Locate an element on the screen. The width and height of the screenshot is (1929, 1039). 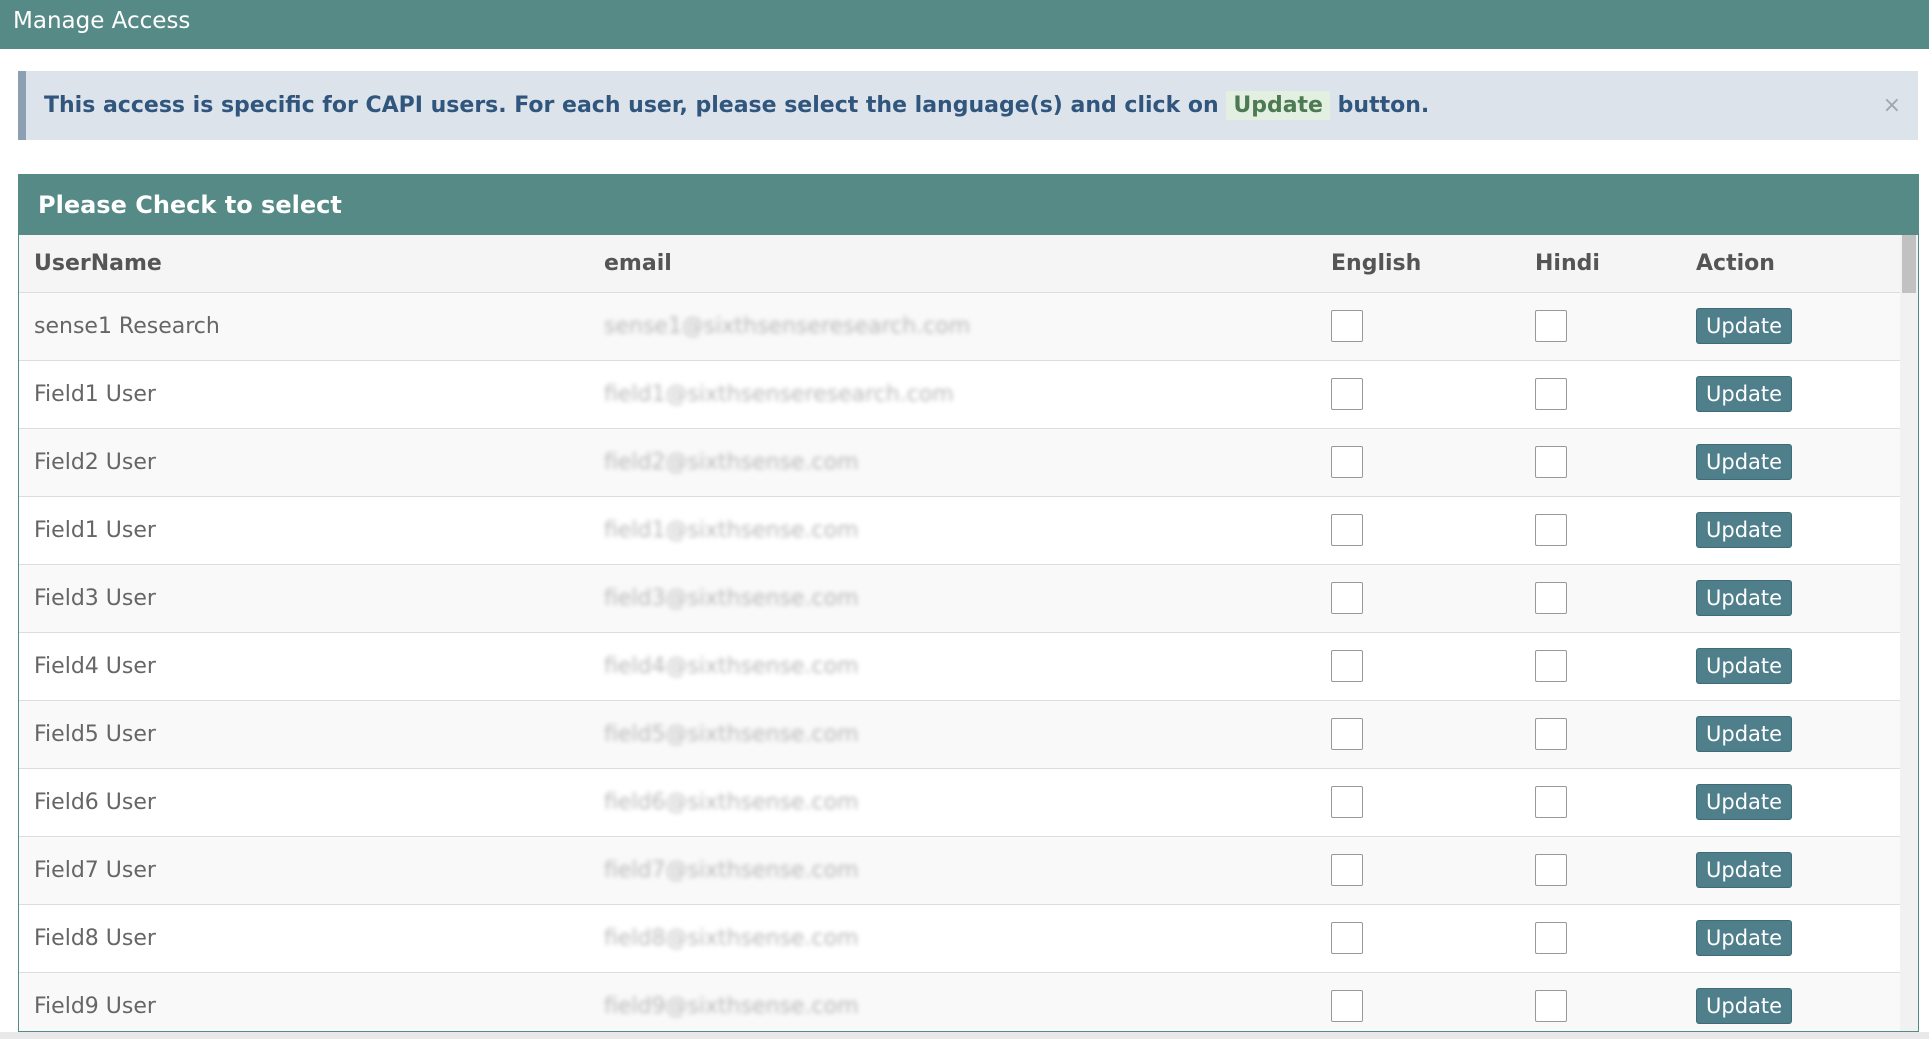
table-row: Field1 User field1@sixthsense.com Update is located at coordinates (960, 529).